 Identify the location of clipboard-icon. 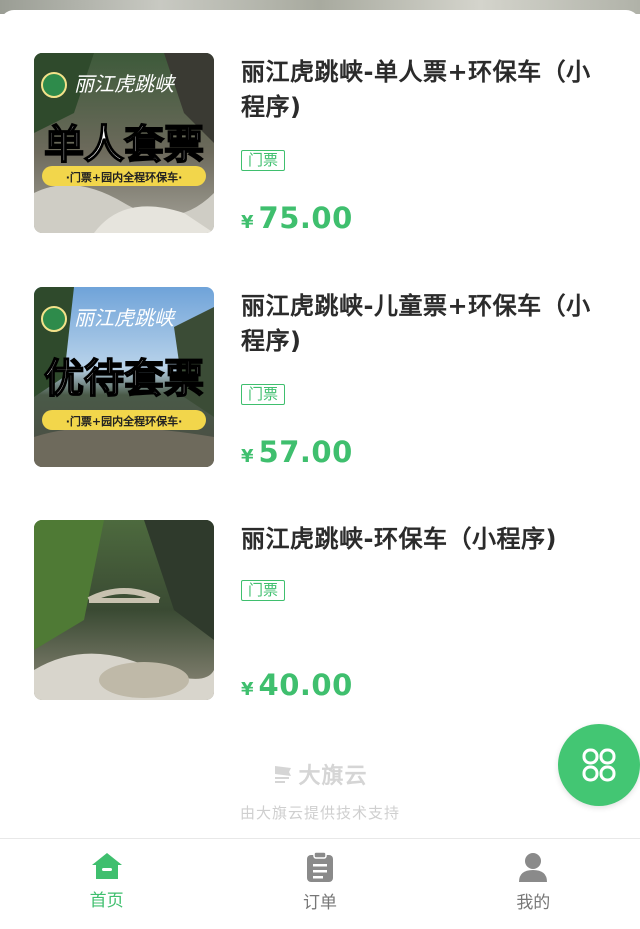
(319, 866).